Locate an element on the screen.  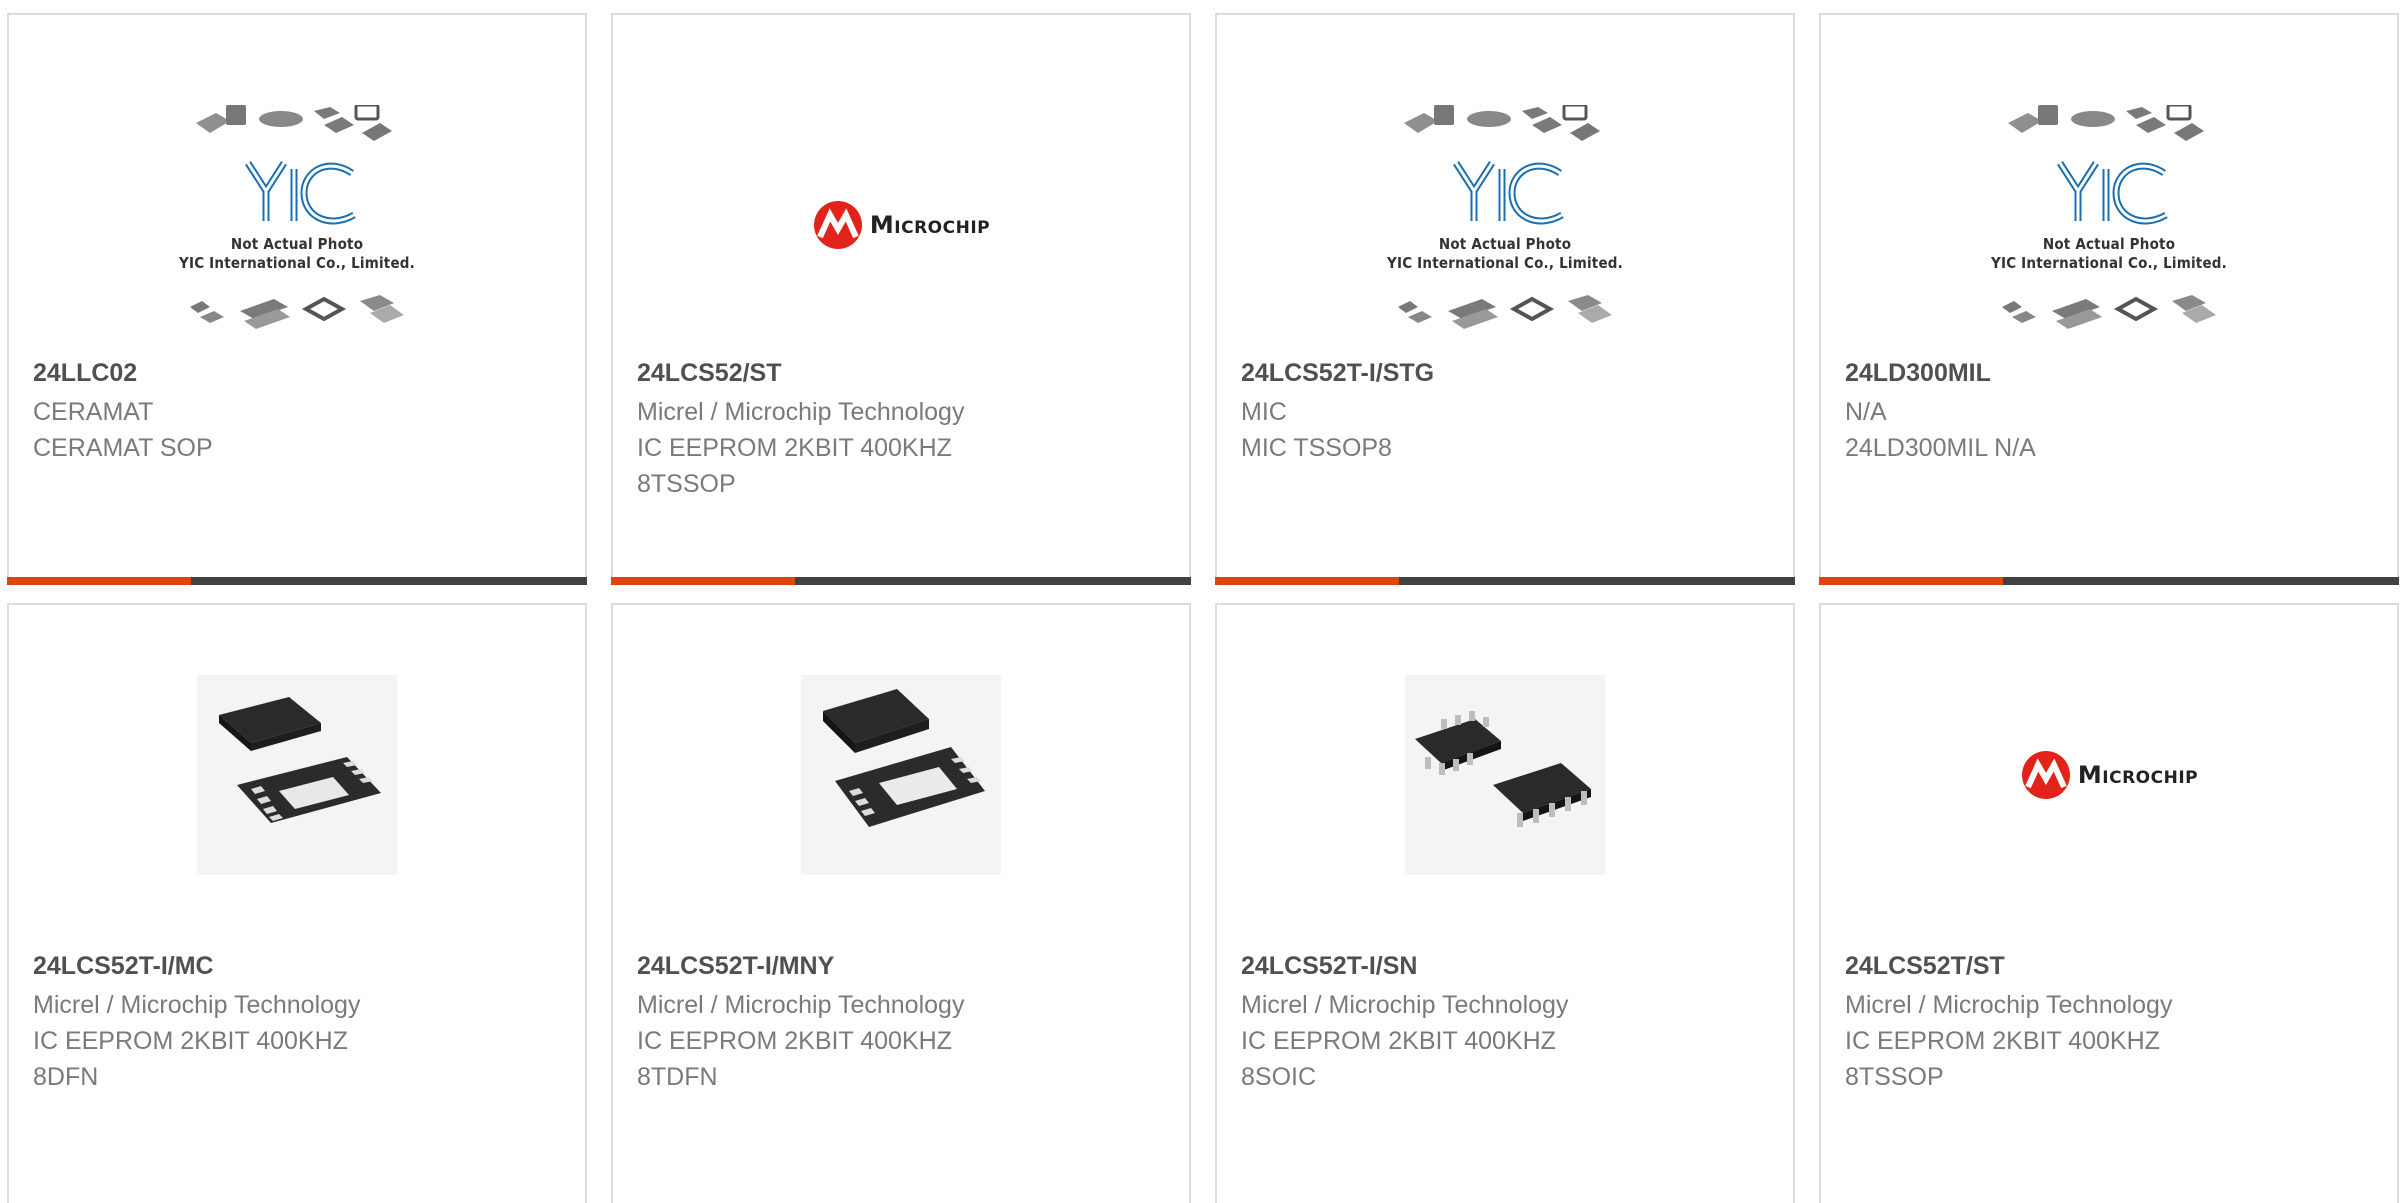
package: 8TDFN is located at coordinates (677, 1077).